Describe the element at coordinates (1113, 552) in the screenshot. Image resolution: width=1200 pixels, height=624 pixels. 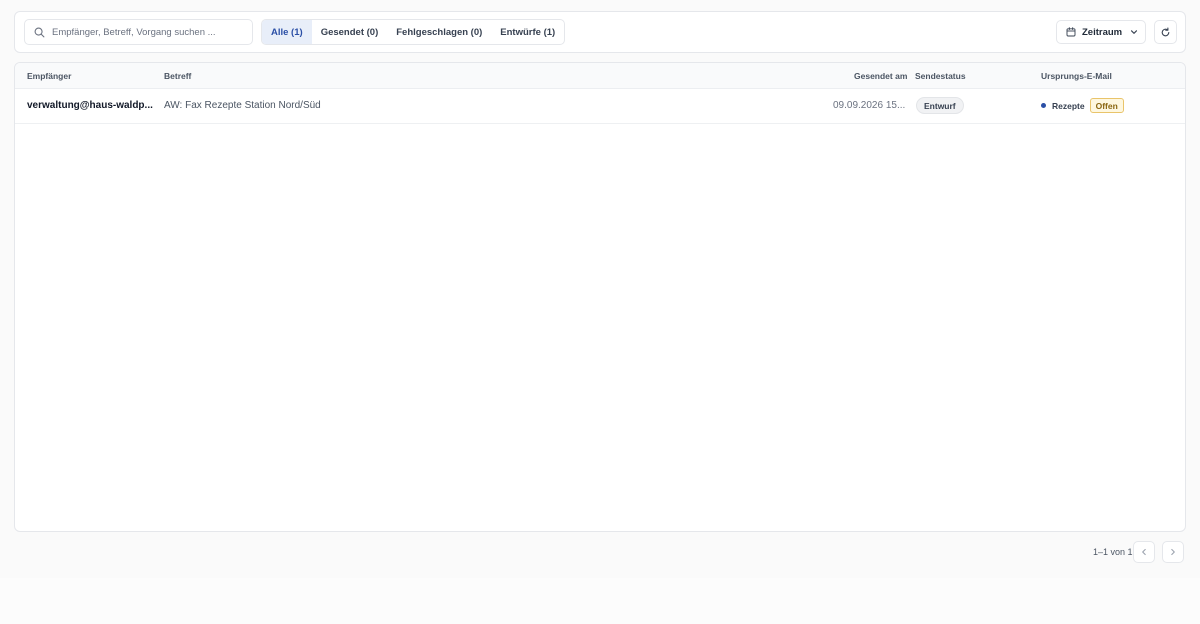
I see `pagination-info: 1–1 von 1` at that location.